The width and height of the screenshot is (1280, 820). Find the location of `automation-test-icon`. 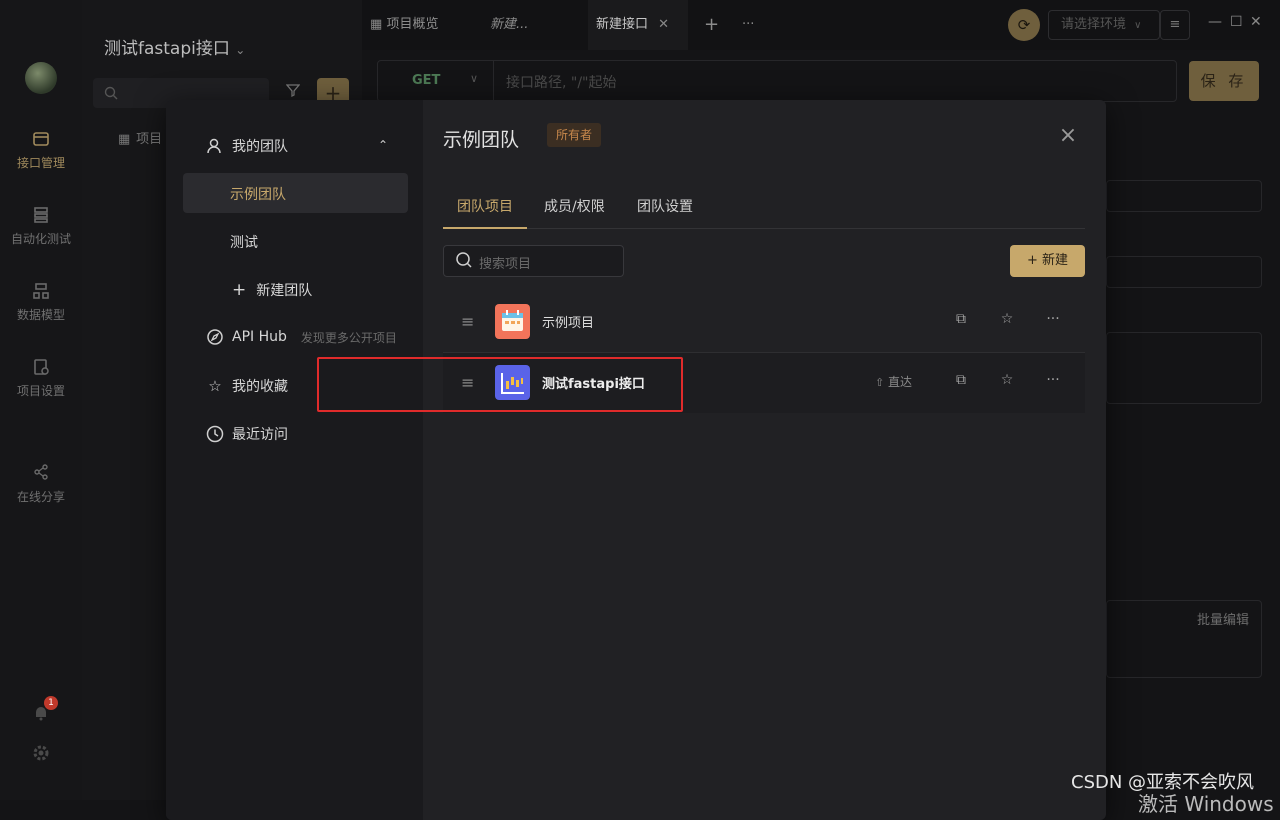

automation-test-icon is located at coordinates (41, 215).